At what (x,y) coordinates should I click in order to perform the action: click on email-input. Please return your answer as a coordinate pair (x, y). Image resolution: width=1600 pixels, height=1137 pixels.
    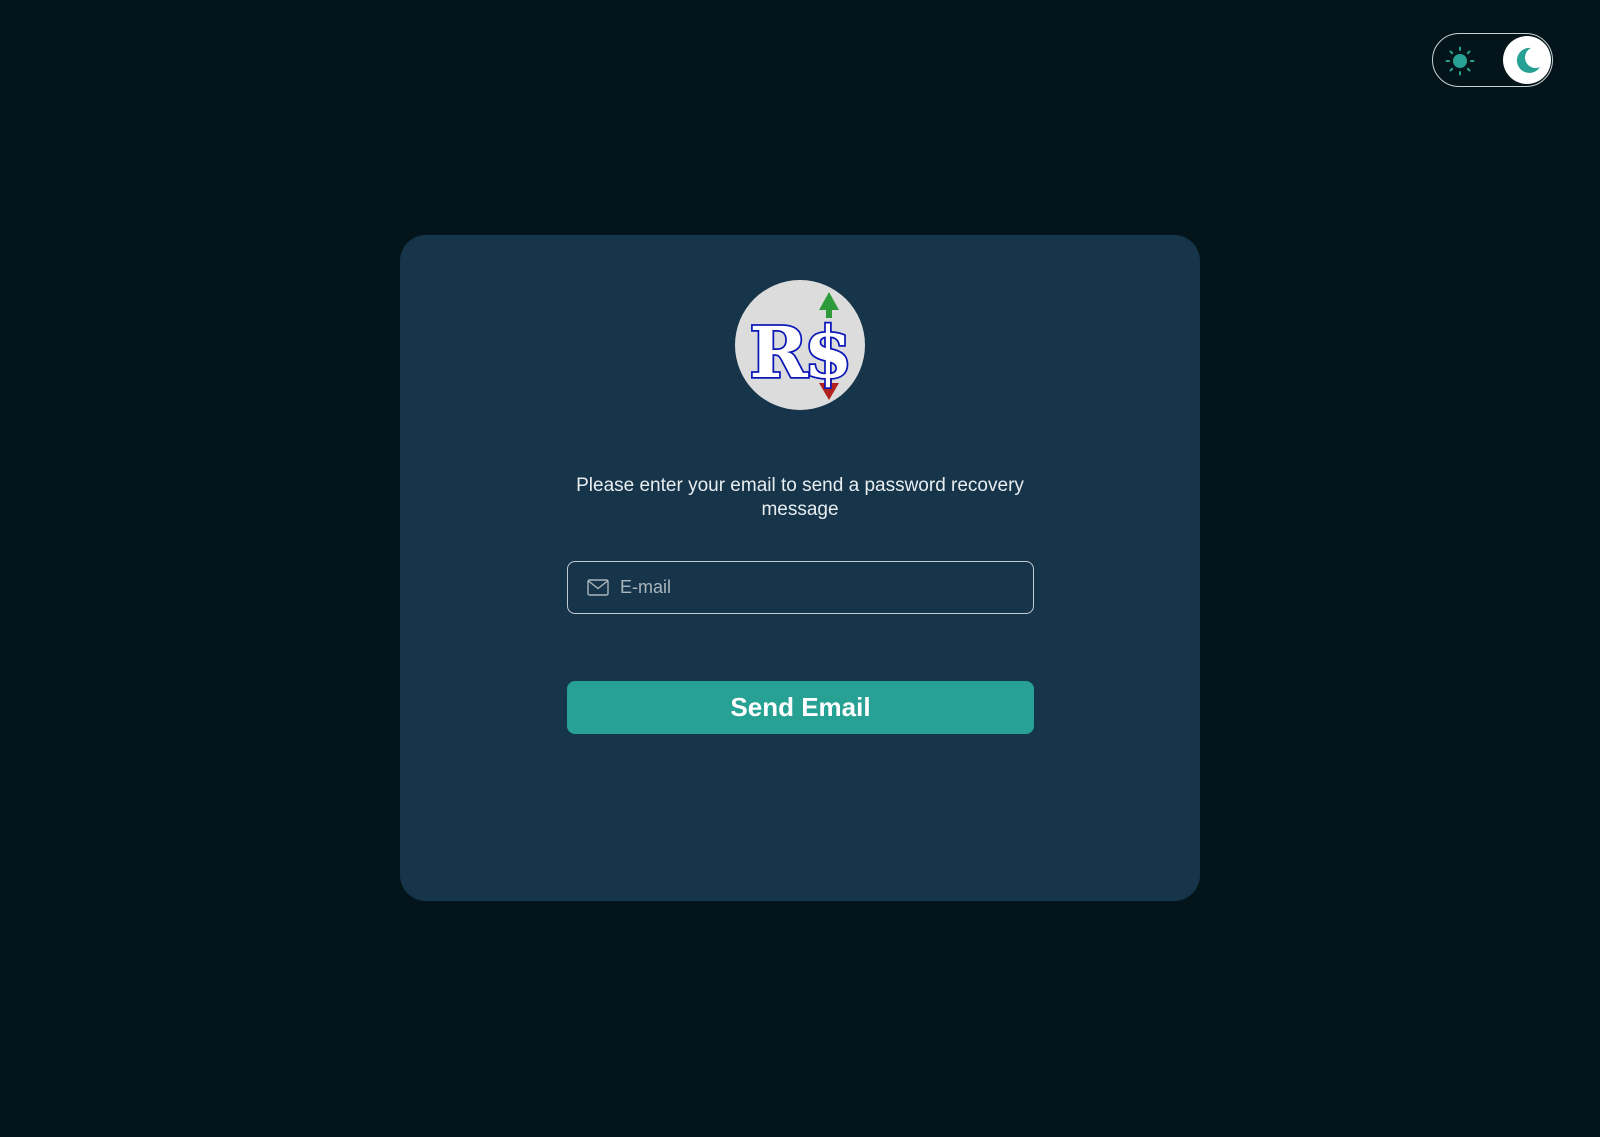
    Looking at the image, I should click on (820, 587).